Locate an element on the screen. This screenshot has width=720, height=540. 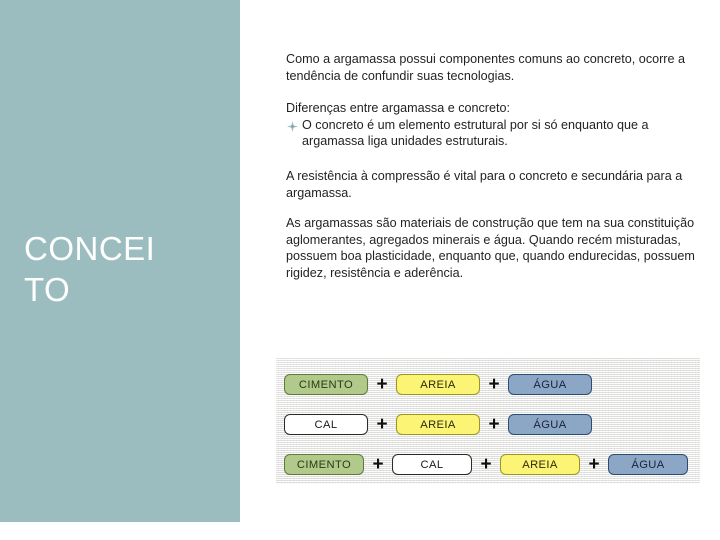
differences-heading: Diferenças entre argamassa e concreto: is located at coordinates (398, 108).